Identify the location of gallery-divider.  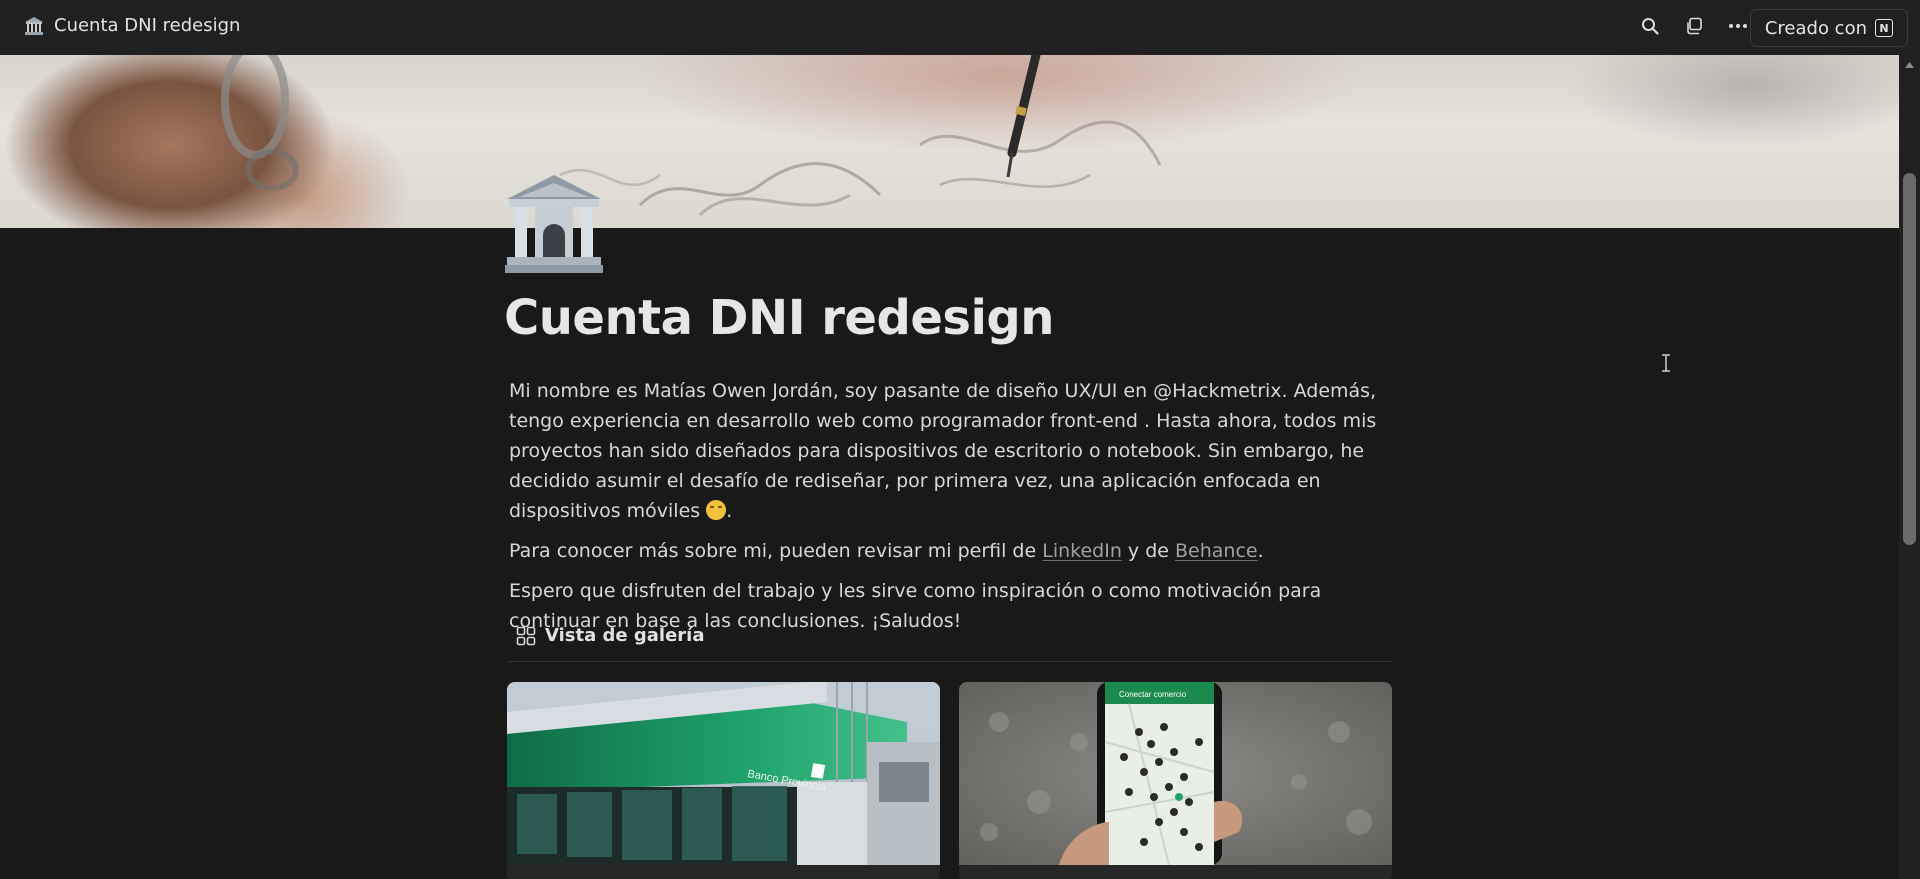
(949, 661).